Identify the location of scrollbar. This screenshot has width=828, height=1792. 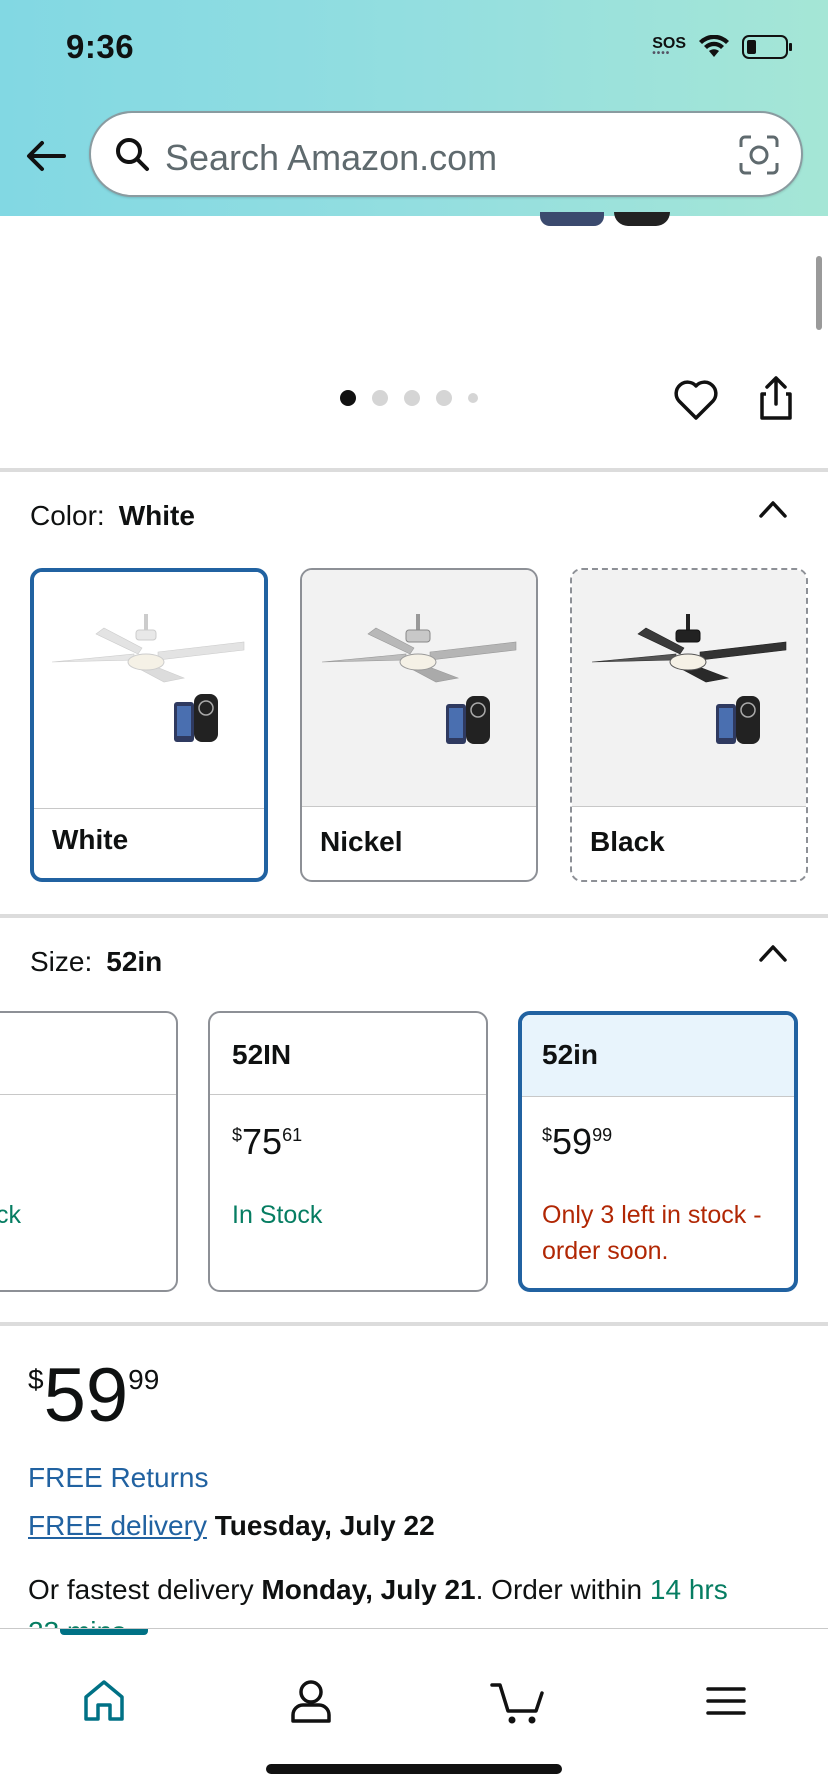
(819, 293).